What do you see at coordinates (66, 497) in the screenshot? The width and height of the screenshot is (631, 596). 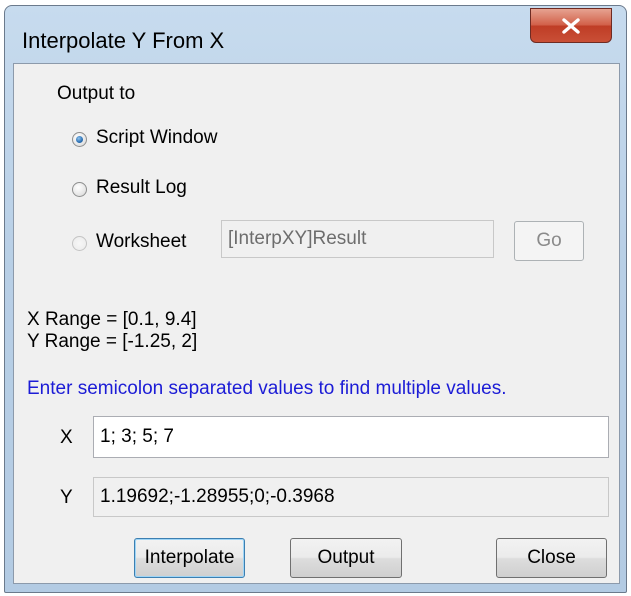 I see `y-label: Y` at bounding box center [66, 497].